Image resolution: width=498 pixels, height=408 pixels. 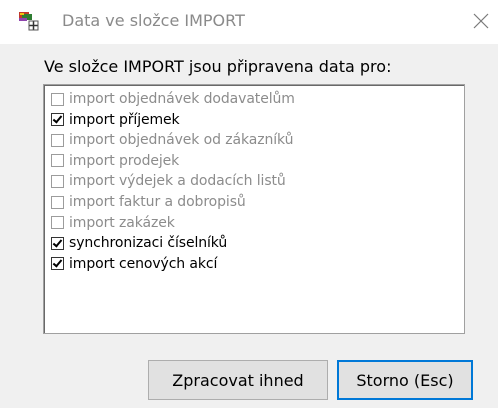 I want to click on list-item: import objednávek od zákazníků, so click(x=172, y=140).